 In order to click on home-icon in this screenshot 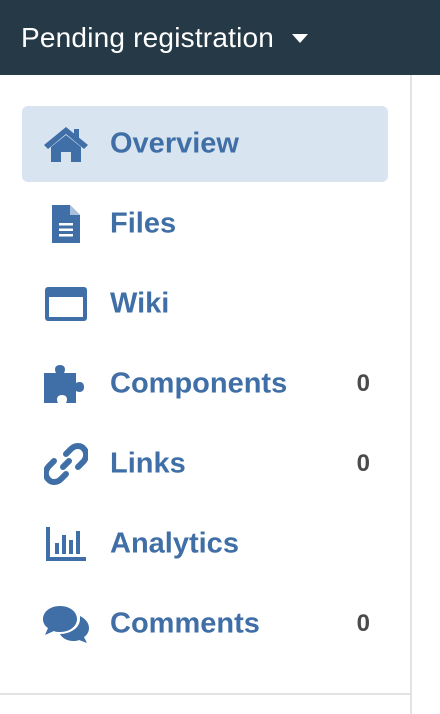, I will do `click(66, 144)`.